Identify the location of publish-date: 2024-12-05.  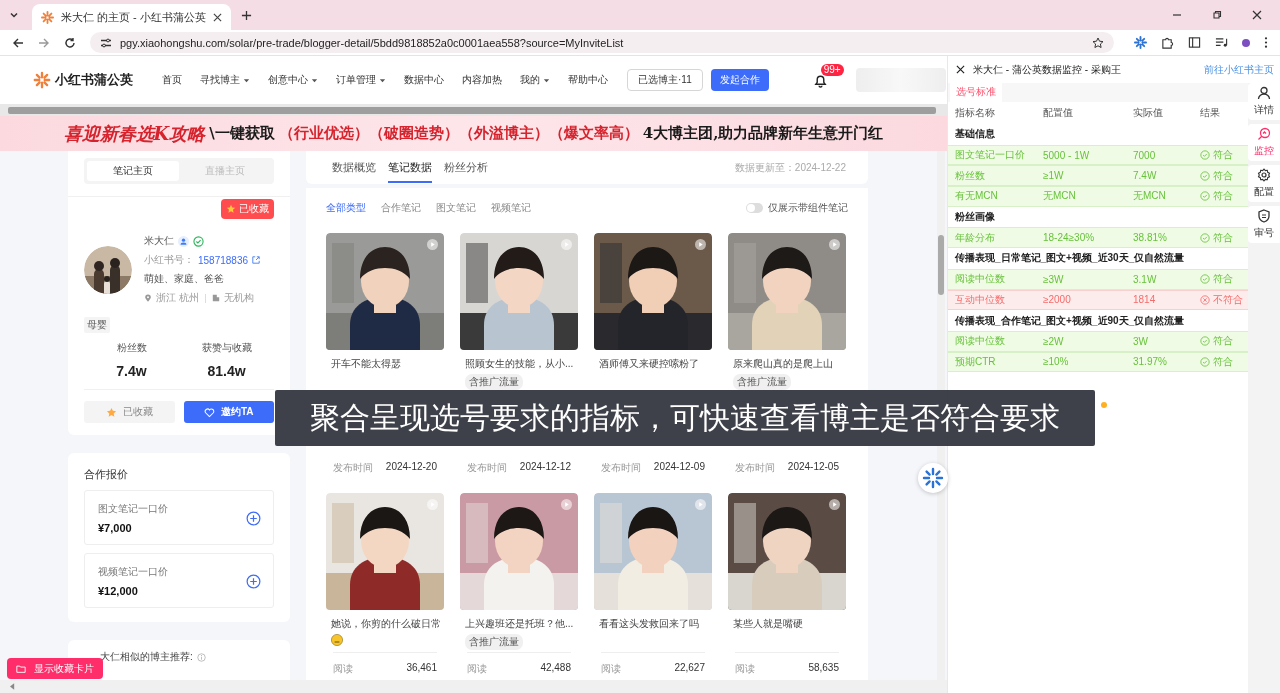
(813, 467).